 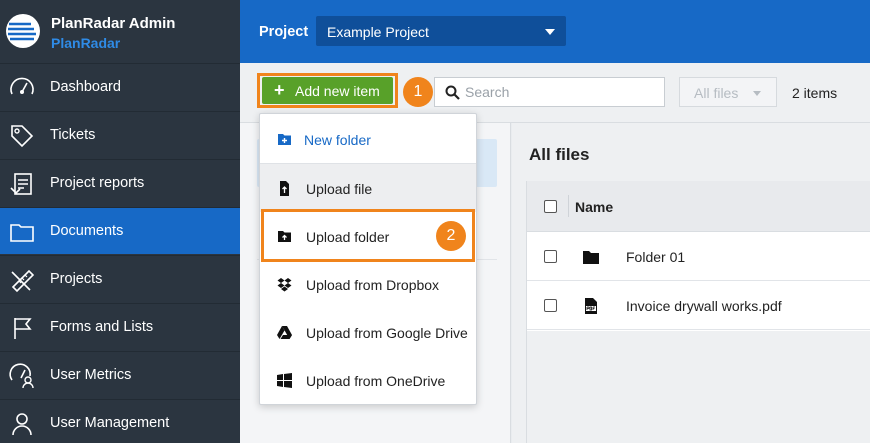 I want to click on menu-item-upload-from-onedrive: Upload from OneDrive, so click(x=368, y=380).